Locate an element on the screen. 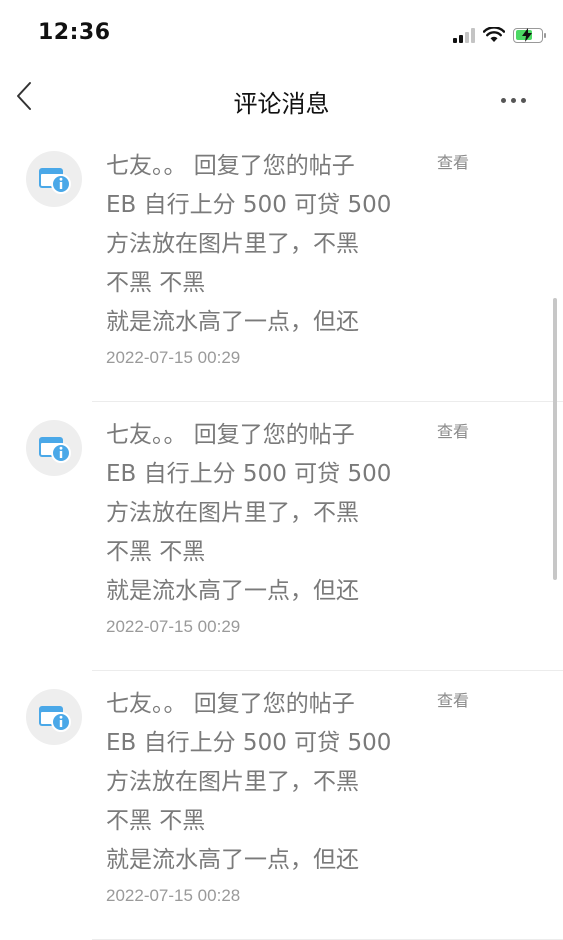  page-title: 评论消息 is located at coordinates (281, 104).